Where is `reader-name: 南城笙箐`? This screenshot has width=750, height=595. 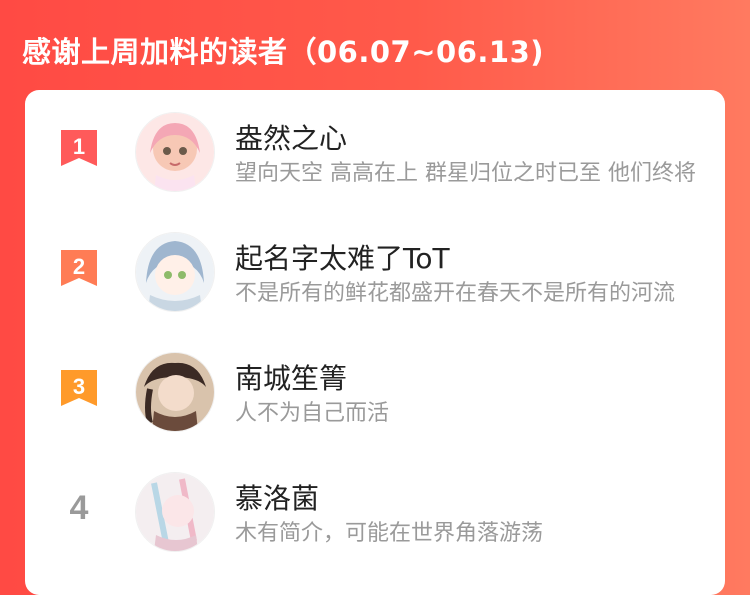
reader-name: 南城笙箐 is located at coordinates (291, 378).